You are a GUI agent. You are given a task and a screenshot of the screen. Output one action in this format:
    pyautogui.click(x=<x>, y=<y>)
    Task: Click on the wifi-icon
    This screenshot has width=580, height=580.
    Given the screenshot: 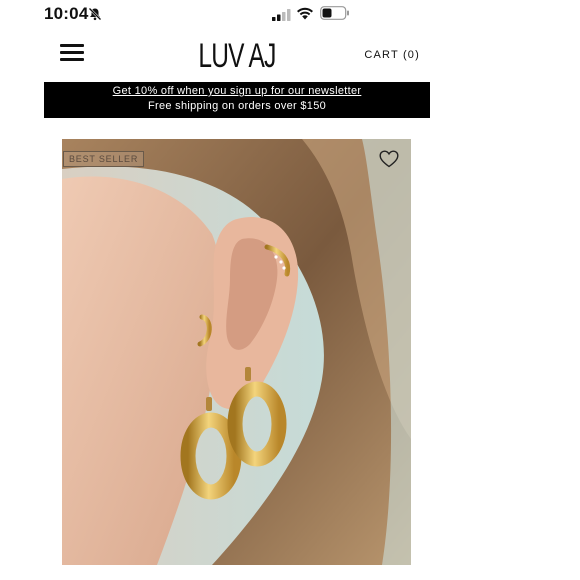 What is the action you would take?
    pyautogui.click(x=305, y=13)
    